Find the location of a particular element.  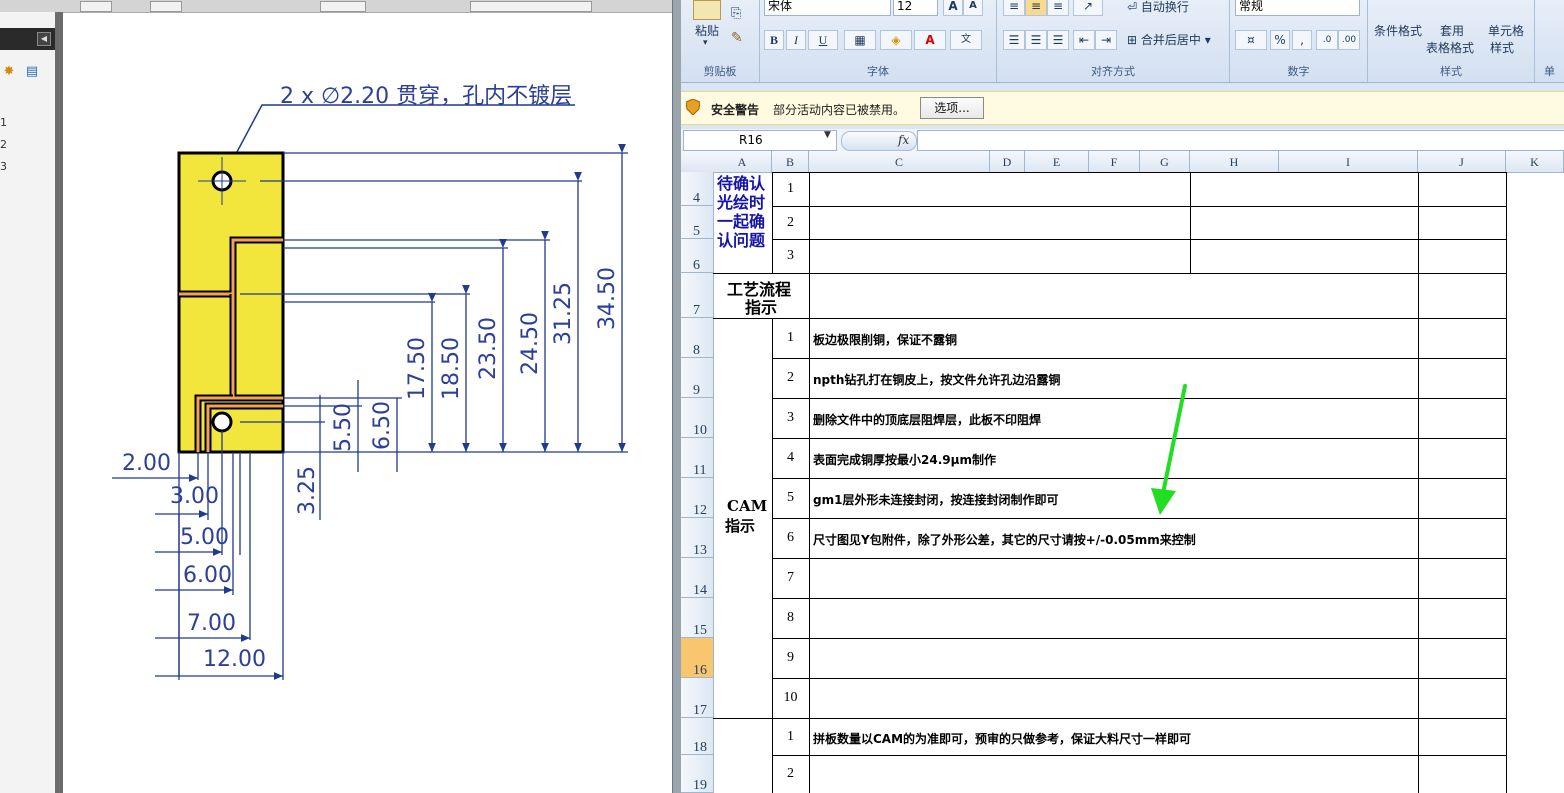

dim-18-50: 18.50 is located at coordinates (451, 368).